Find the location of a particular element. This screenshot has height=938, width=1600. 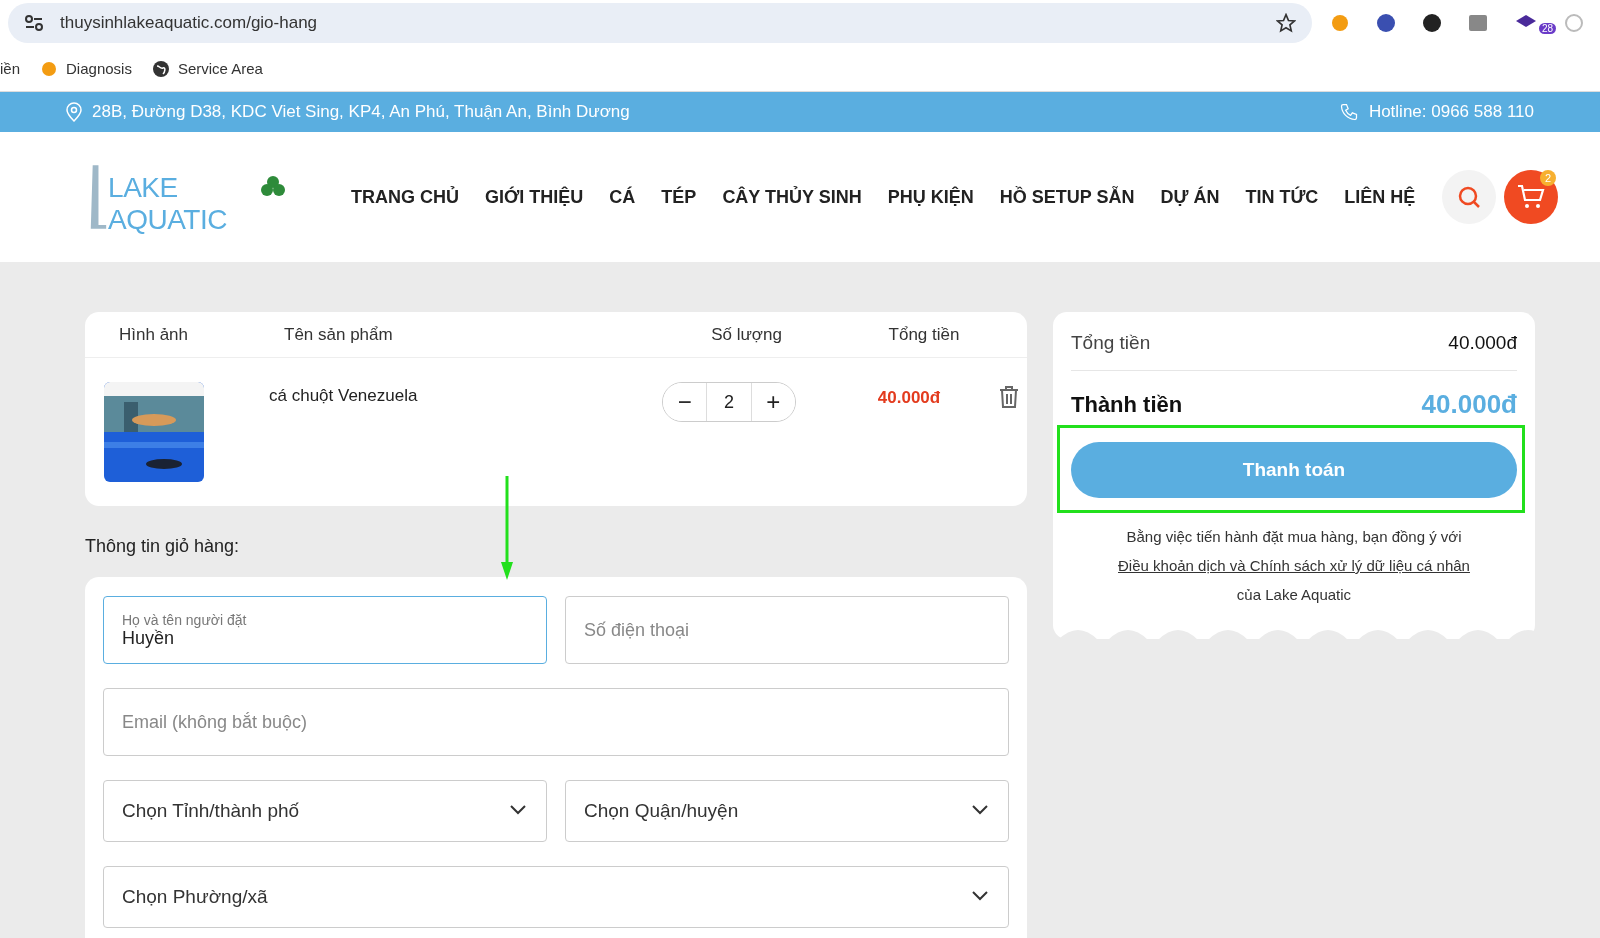

extension-badge: 28 is located at coordinates (1547, 28).